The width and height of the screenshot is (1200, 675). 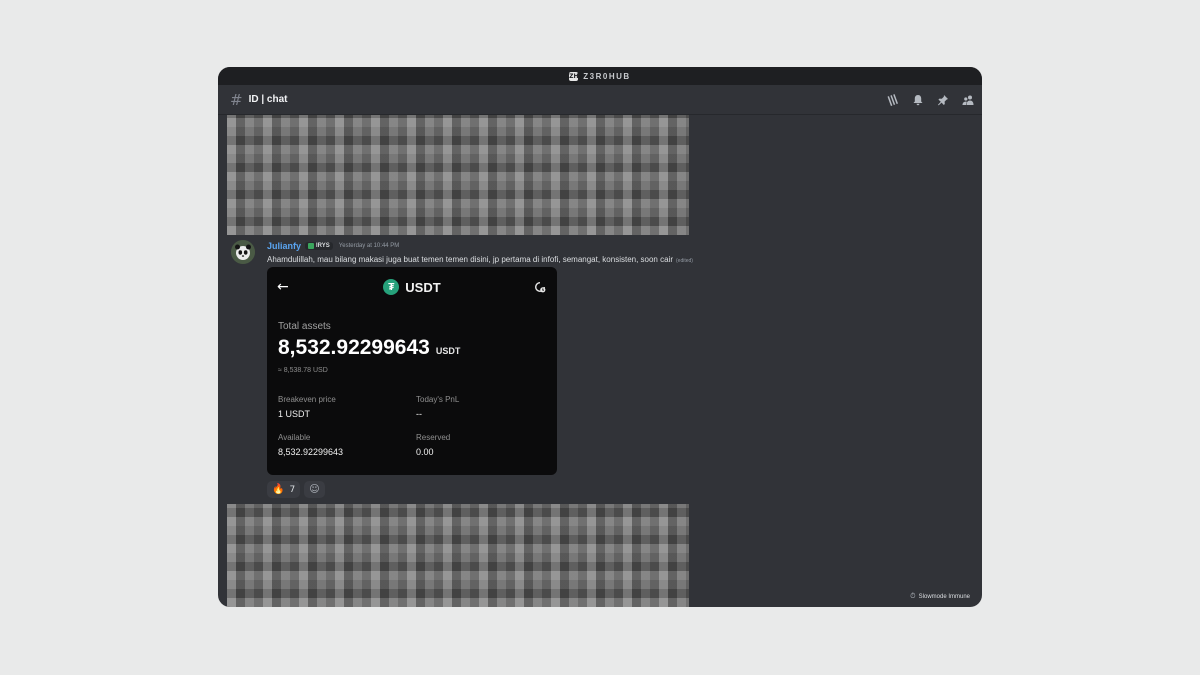 I want to click on pnl-stat: Today's PnL --, so click(x=437, y=407).